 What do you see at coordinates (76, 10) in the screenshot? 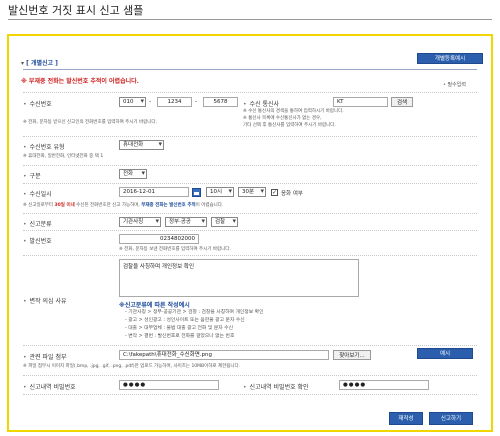
I see `page-title: 발신번호 거짓 표시 신고 샘플` at bounding box center [76, 10].